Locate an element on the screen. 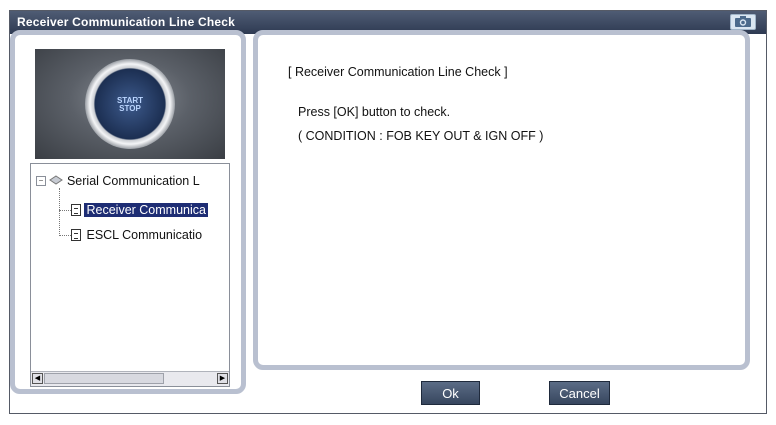 This screenshot has height=425, width=776. ok-button: Ok is located at coordinates (450, 393).